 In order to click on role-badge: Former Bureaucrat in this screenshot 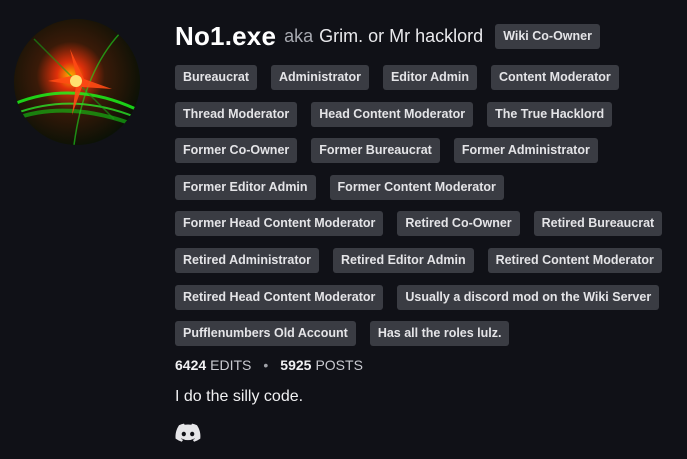, I will do `click(375, 151)`.